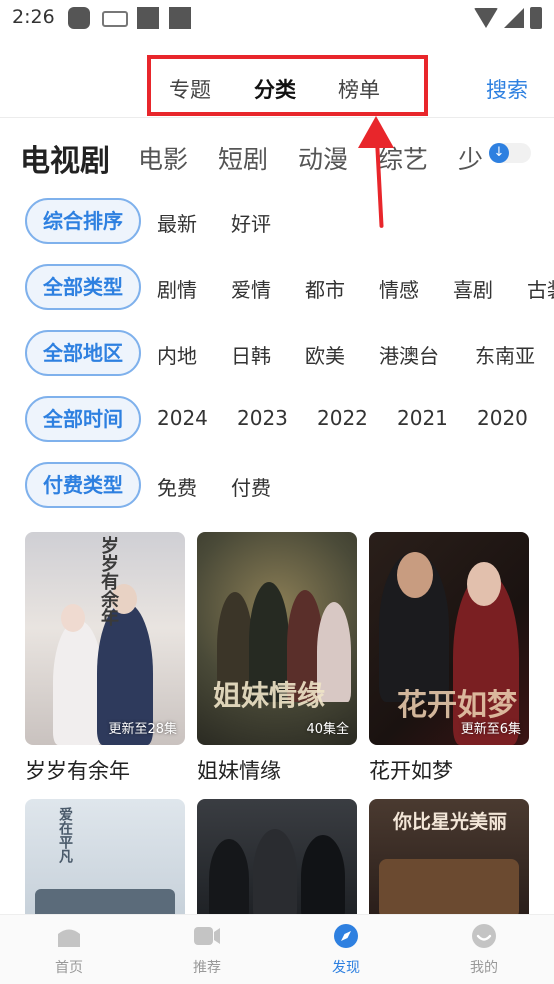  What do you see at coordinates (177, 288) in the screenshot?
I see `filter-option: 剧情` at bounding box center [177, 288].